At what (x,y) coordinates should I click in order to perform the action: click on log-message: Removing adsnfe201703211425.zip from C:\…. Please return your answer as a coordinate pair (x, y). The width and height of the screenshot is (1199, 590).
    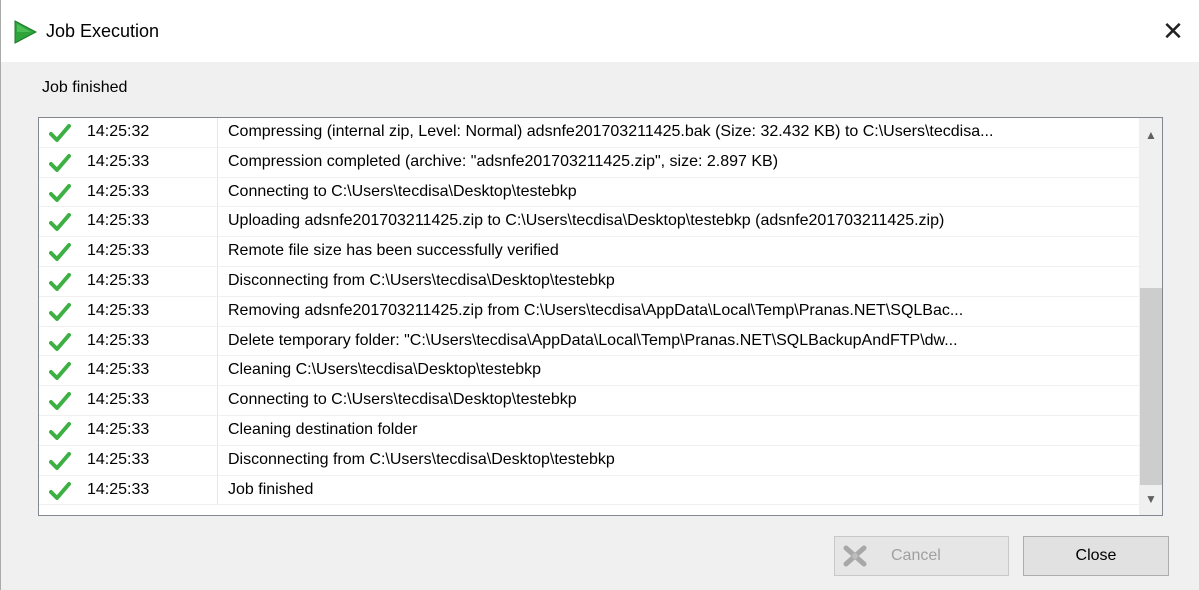
    Looking at the image, I should click on (596, 310).